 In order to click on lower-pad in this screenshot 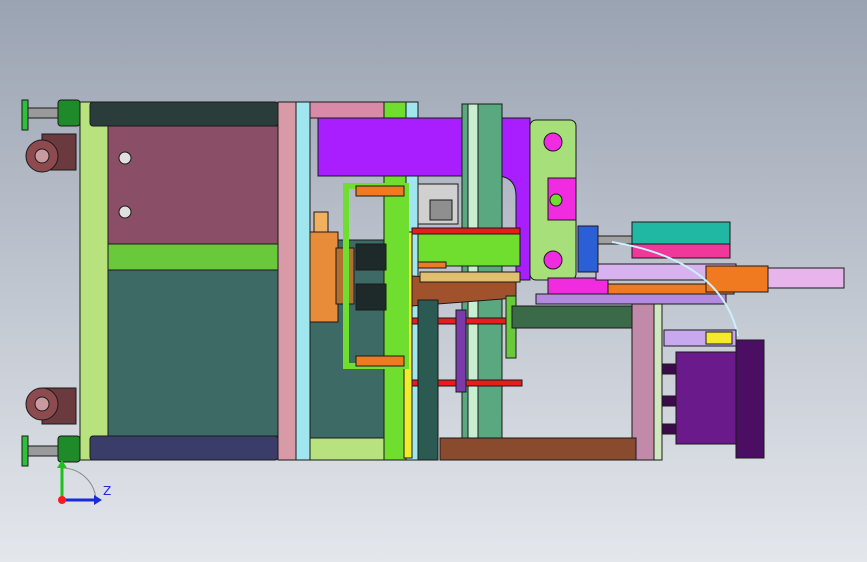, I will do `click(470, 277)`.